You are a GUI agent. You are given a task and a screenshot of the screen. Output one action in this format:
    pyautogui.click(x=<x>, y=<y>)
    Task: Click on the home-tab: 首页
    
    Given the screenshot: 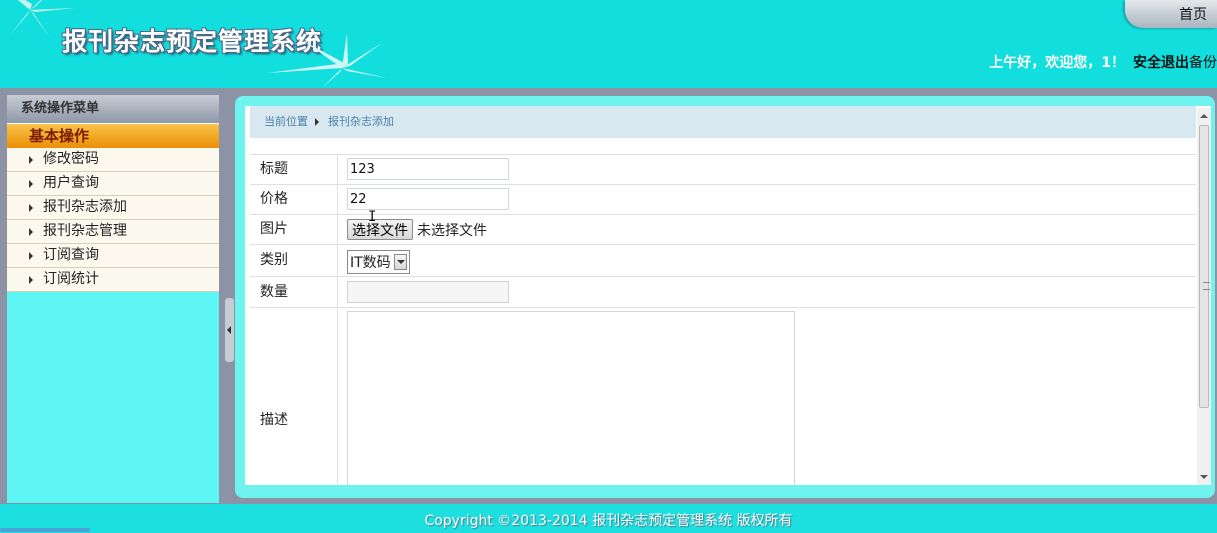 What is the action you would take?
    pyautogui.click(x=1171, y=14)
    